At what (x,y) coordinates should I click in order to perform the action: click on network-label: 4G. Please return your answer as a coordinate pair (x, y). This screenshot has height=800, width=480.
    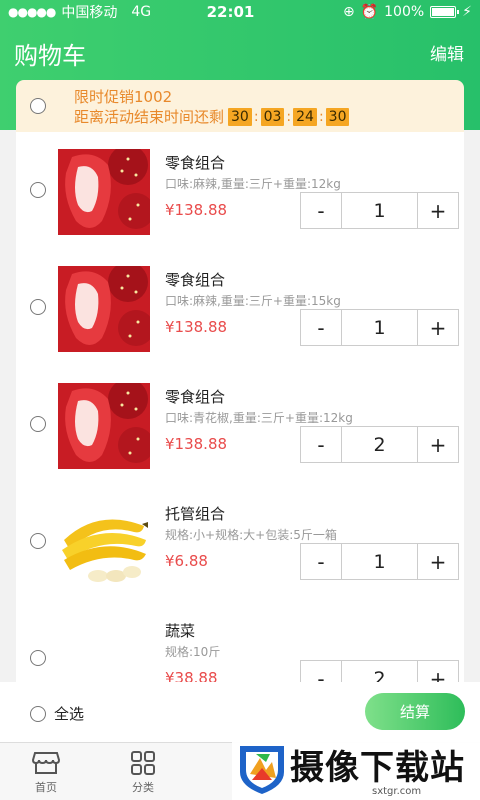
    Looking at the image, I should click on (141, 12).